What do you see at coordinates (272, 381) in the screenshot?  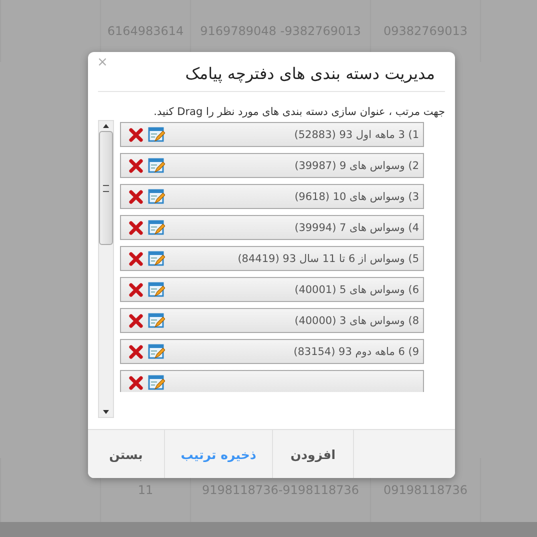 I see `list-item` at bounding box center [272, 381].